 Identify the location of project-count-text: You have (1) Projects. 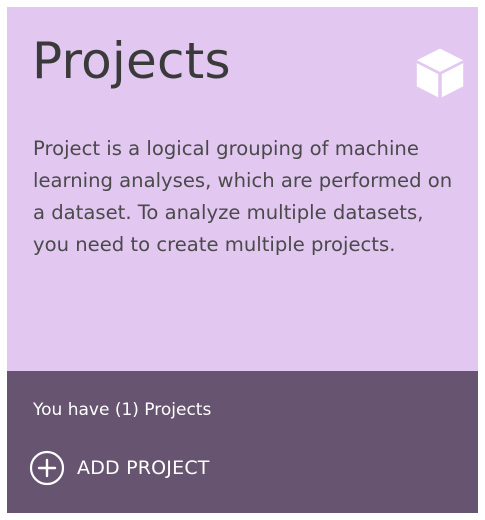
(122, 410).